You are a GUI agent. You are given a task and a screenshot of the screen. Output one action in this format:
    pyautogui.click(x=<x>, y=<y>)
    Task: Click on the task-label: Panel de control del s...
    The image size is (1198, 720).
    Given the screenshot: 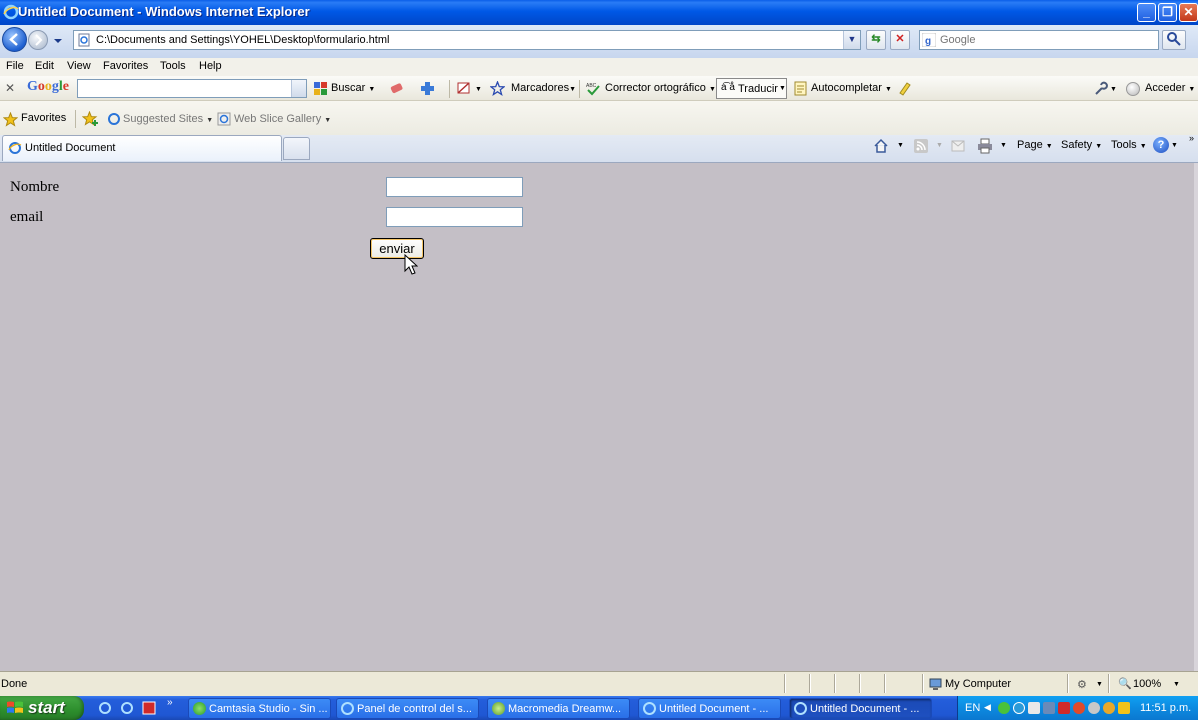 What is the action you would take?
    pyautogui.click(x=414, y=709)
    